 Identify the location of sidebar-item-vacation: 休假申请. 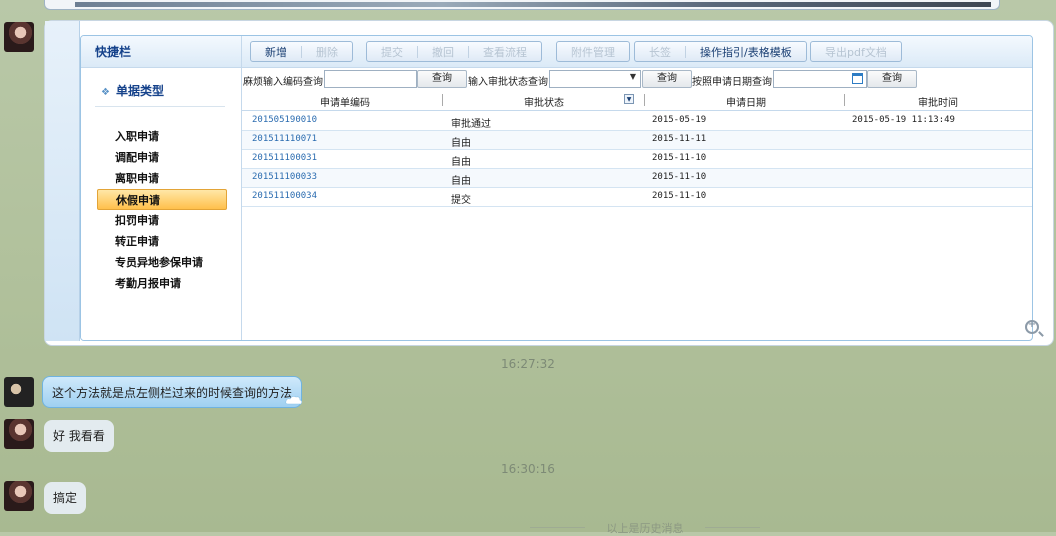
(162, 199).